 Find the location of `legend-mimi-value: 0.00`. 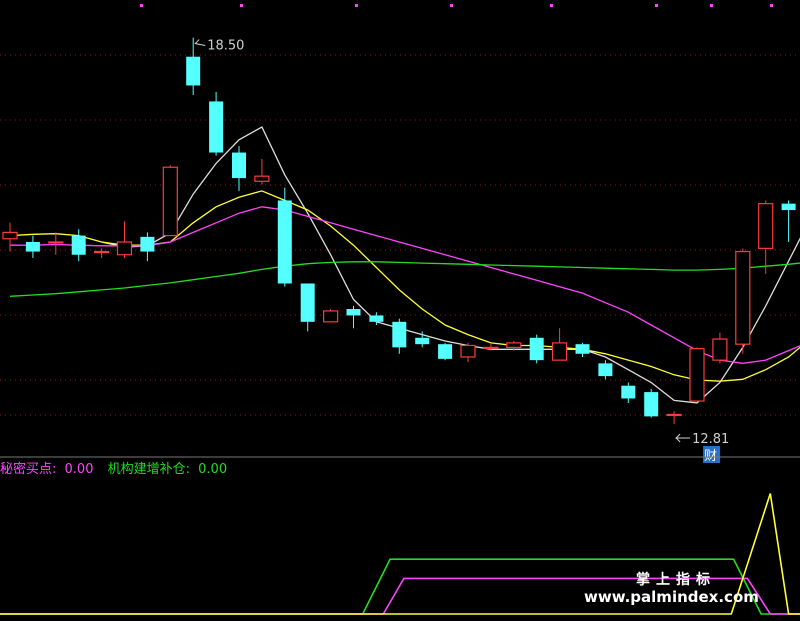

legend-mimi-value: 0.00 is located at coordinates (79, 469).